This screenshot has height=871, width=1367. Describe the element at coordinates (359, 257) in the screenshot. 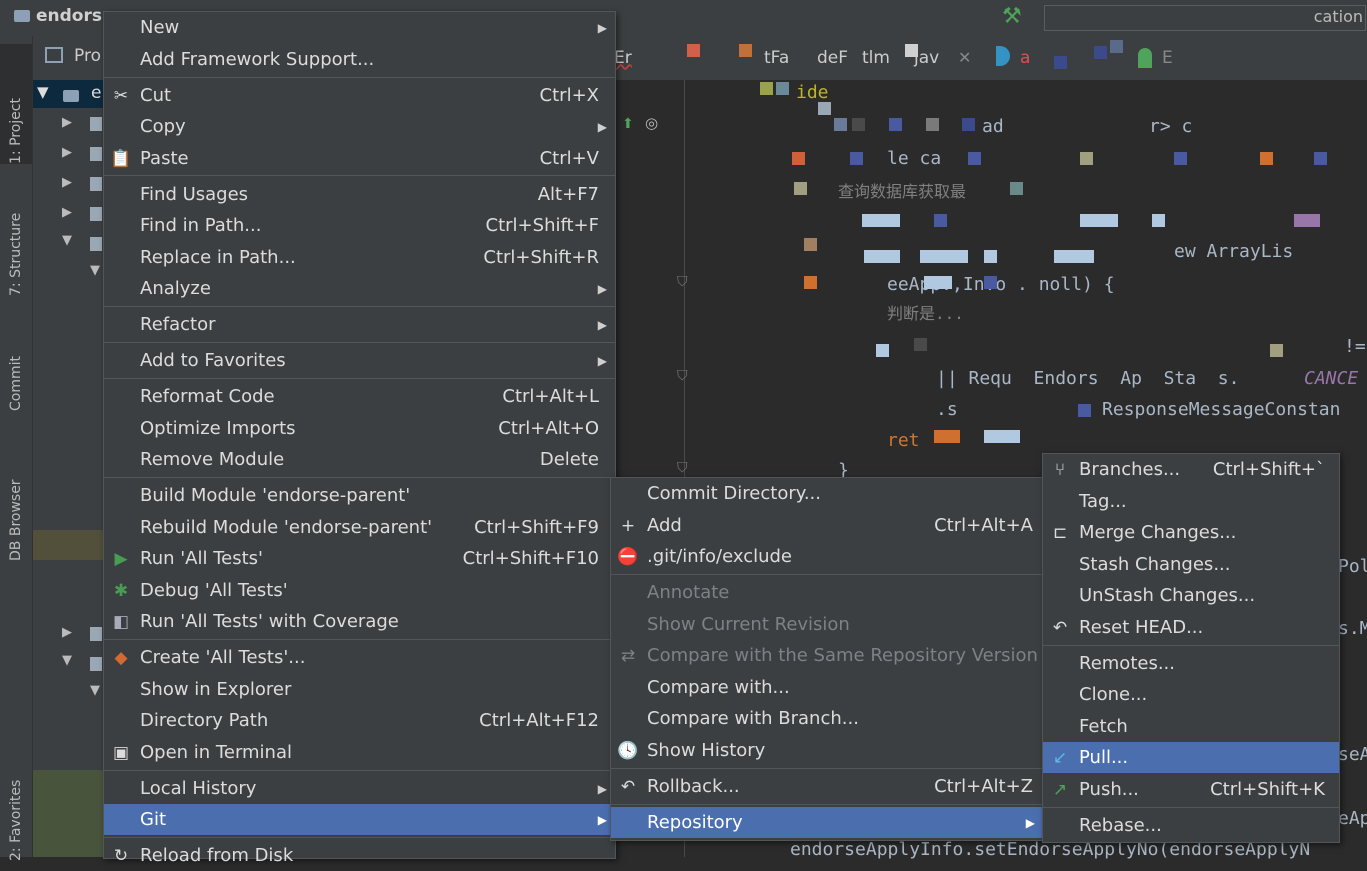

I see `menu-item-replace-in-path: Replace in Path... Ctrl+Shift+R` at that location.